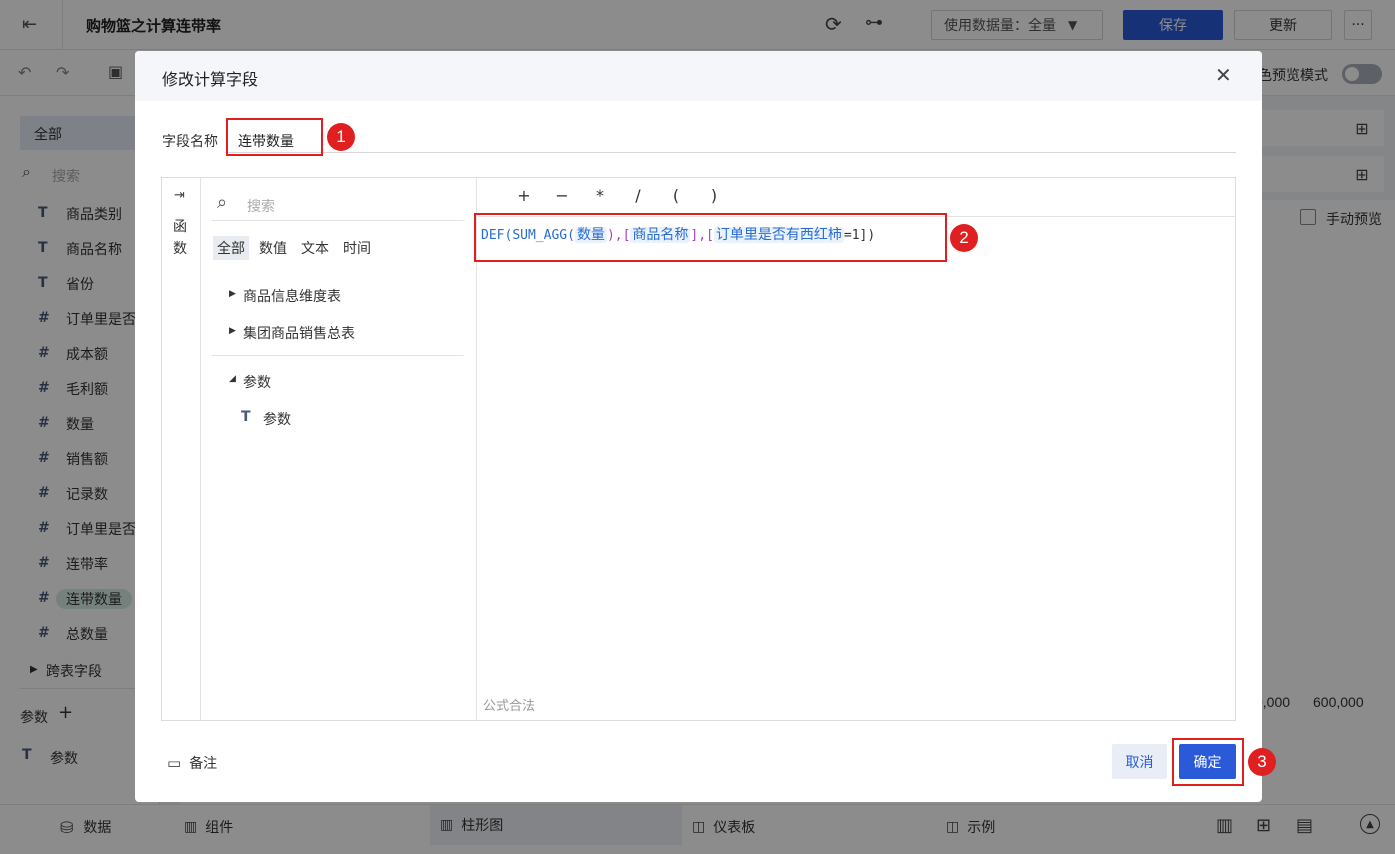  I want to click on field-name-label: 字段名称, so click(190, 142).